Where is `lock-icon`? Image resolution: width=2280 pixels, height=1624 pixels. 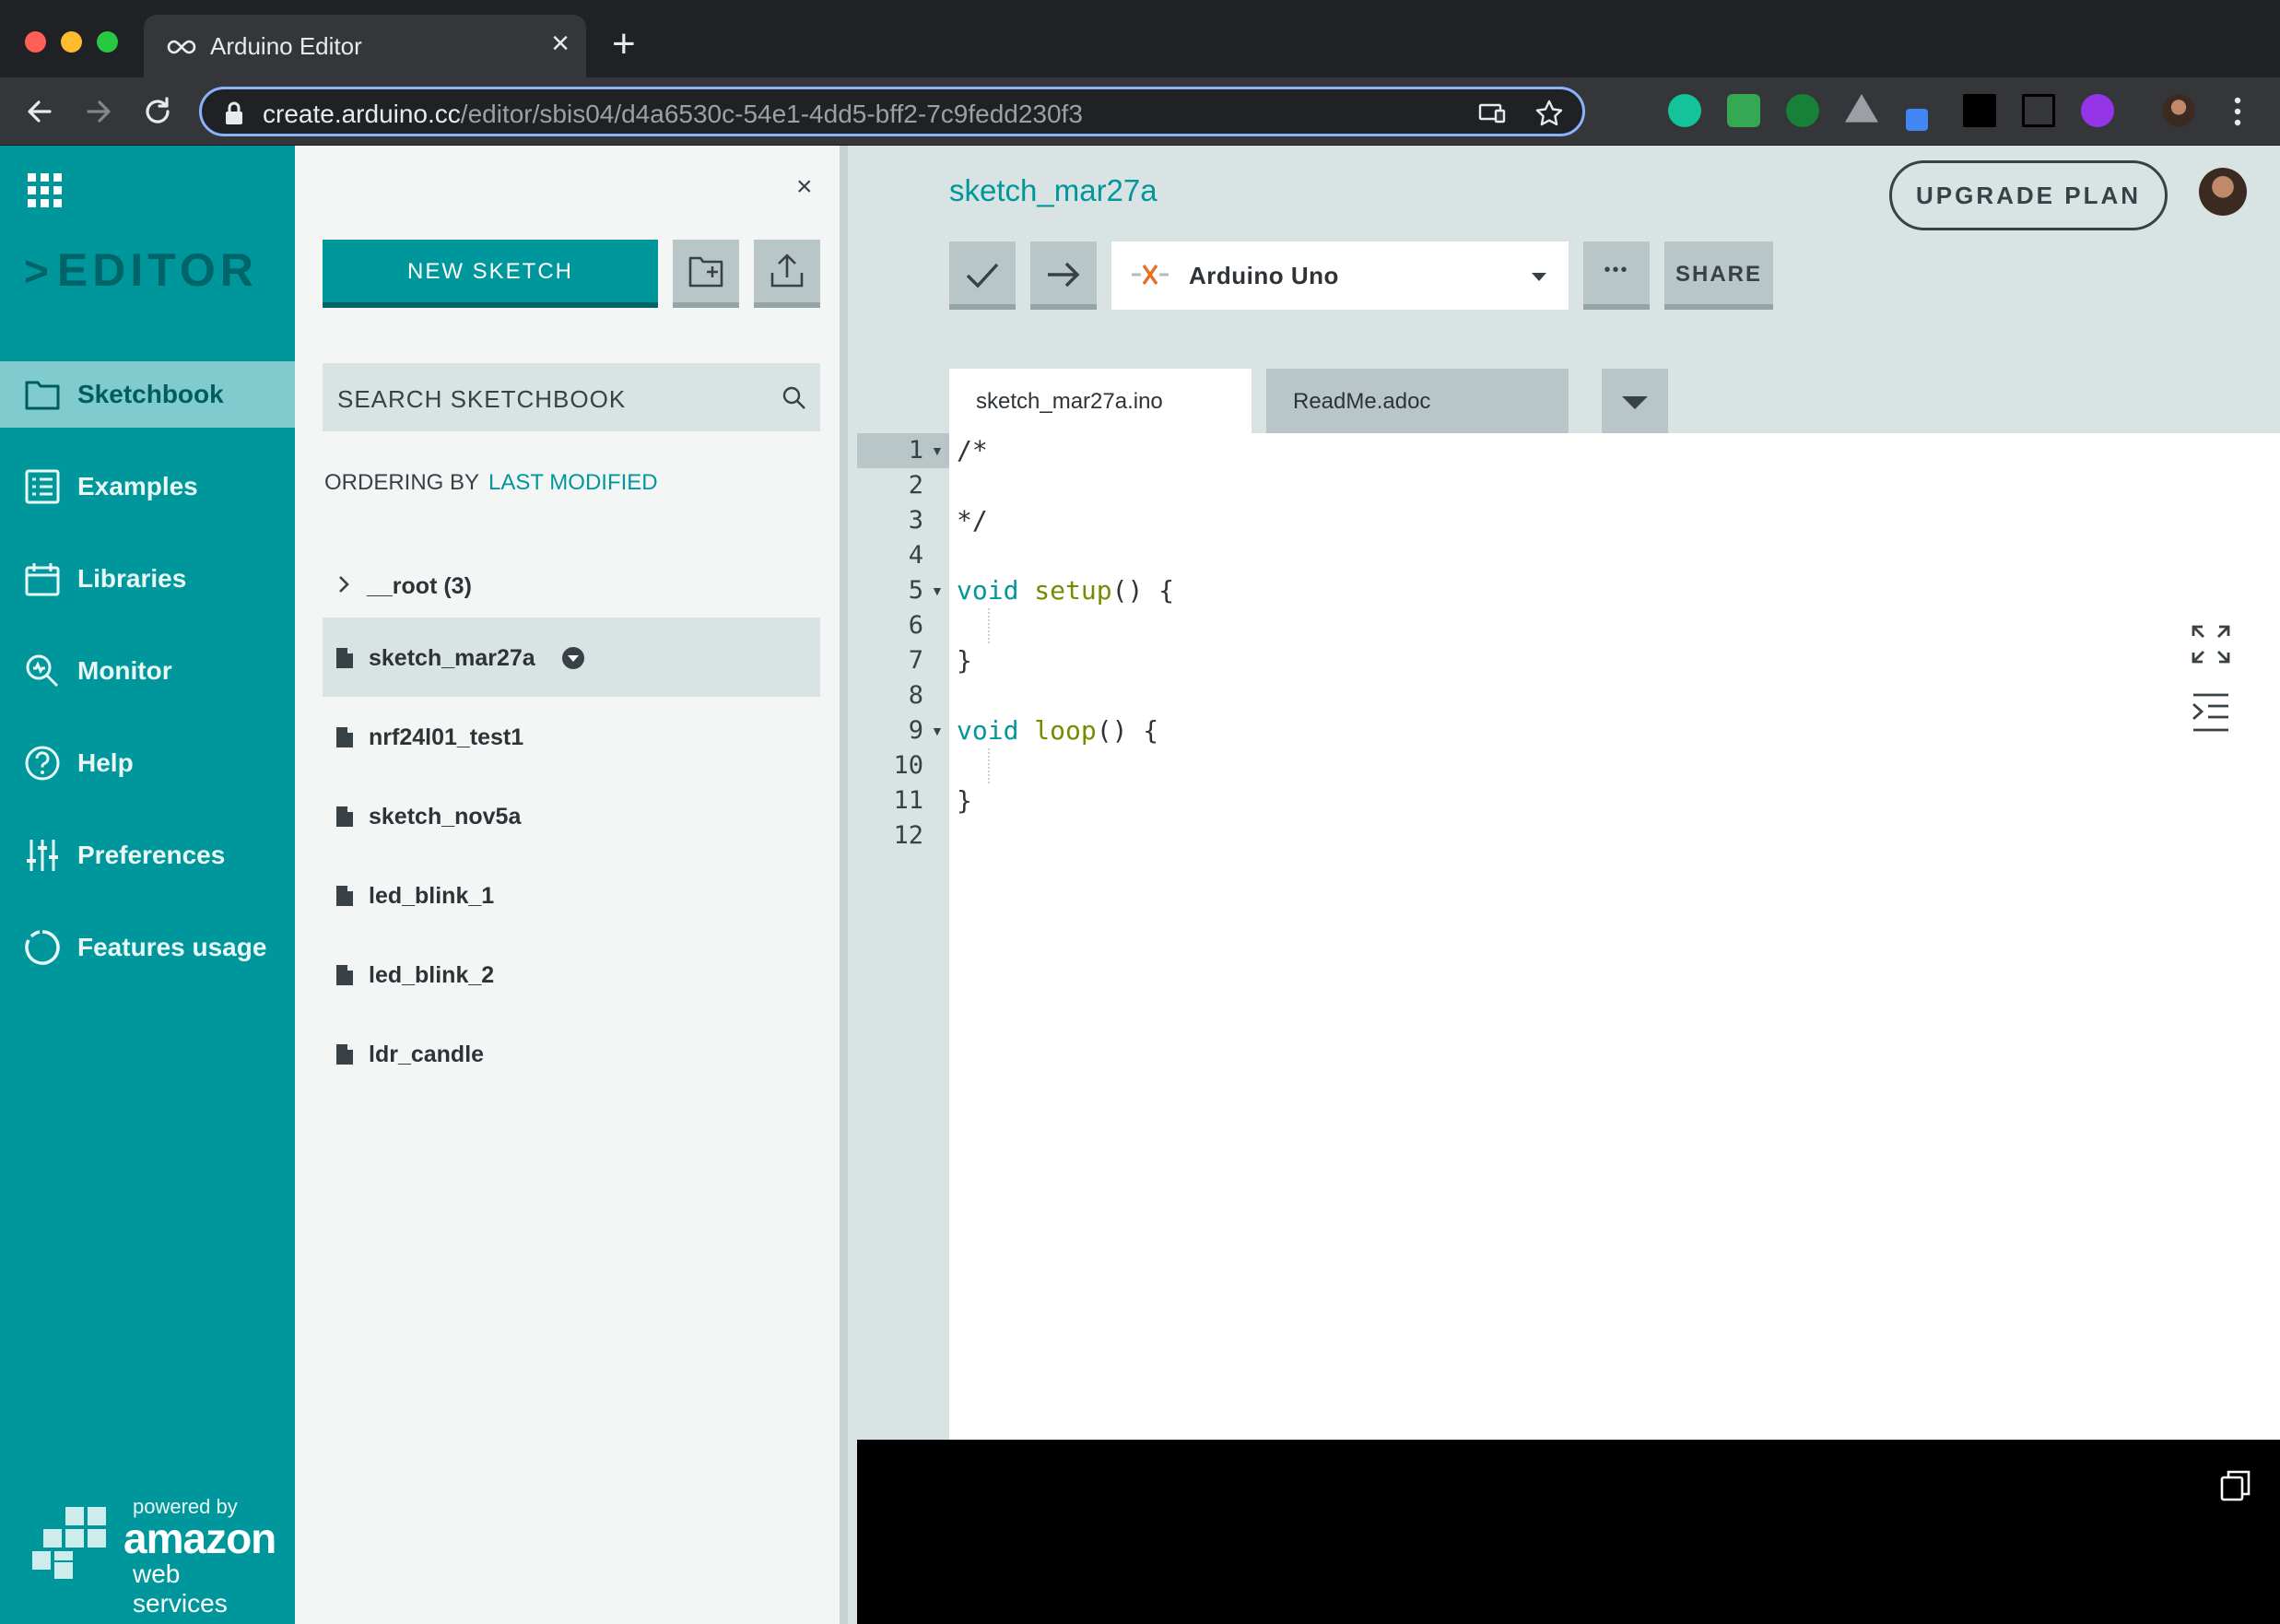
lock-icon is located at coordinates (234, 113).